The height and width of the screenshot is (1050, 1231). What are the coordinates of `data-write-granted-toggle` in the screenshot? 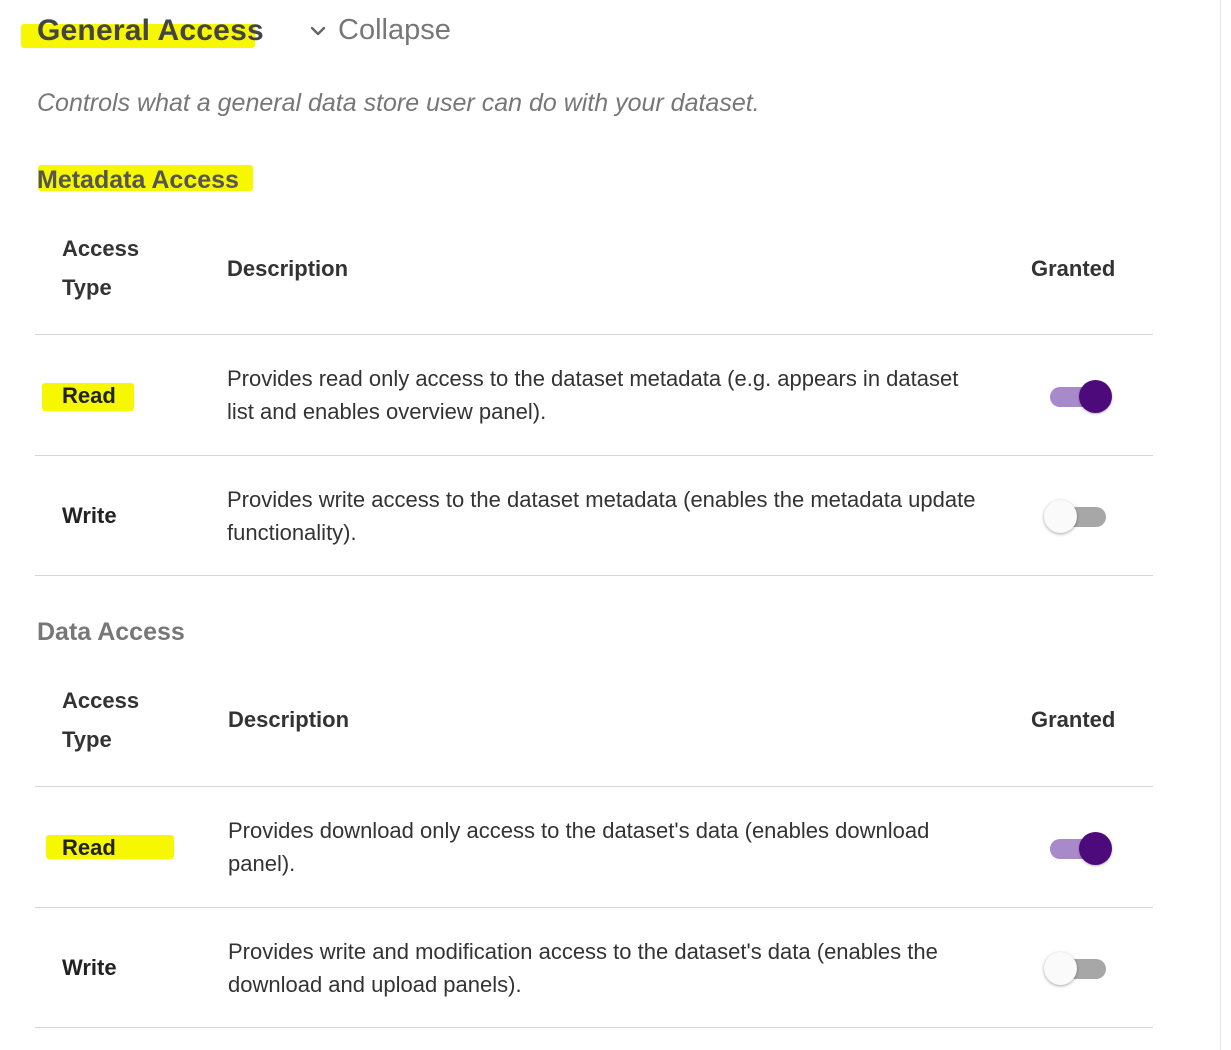 It's located at (1077, 968).